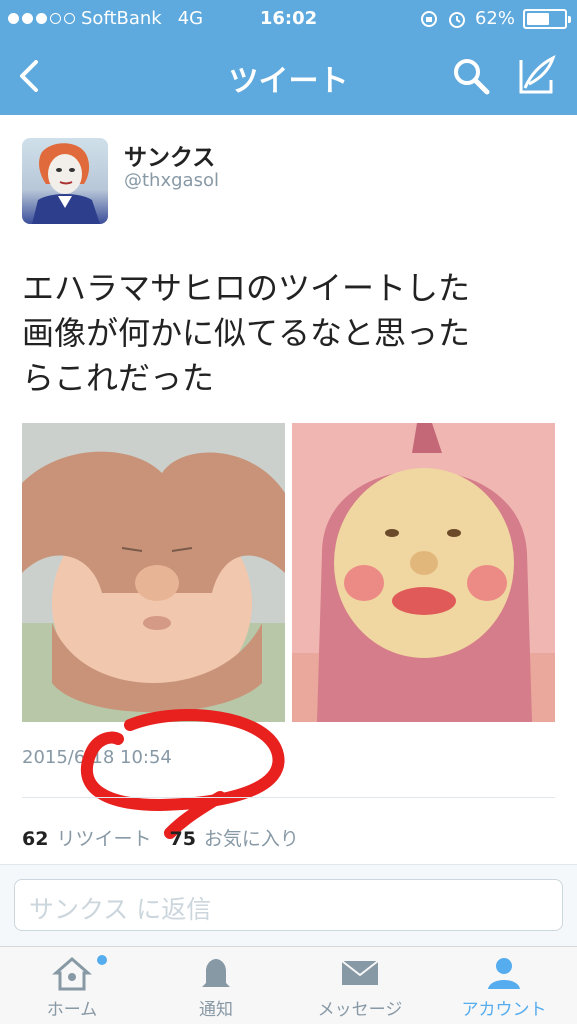 Image resolution: width=577 pixels, height=1024 pixels. Describe the element at coordinates (72, 974) in the screenshot. I see `home-icon` at that location.